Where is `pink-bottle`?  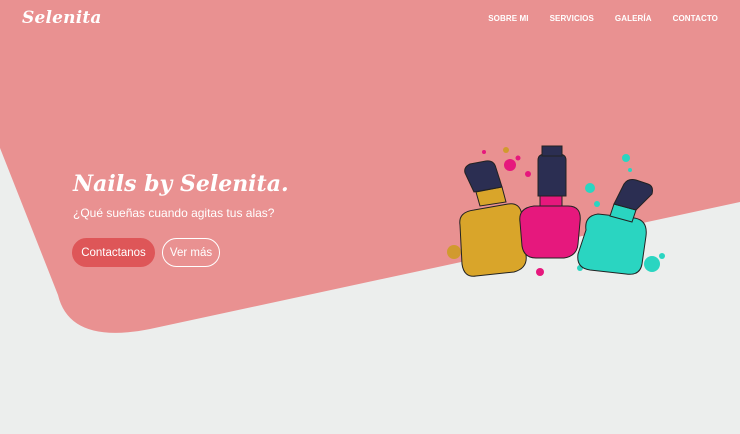
pink-bottle is located at coordinates (550, 202).